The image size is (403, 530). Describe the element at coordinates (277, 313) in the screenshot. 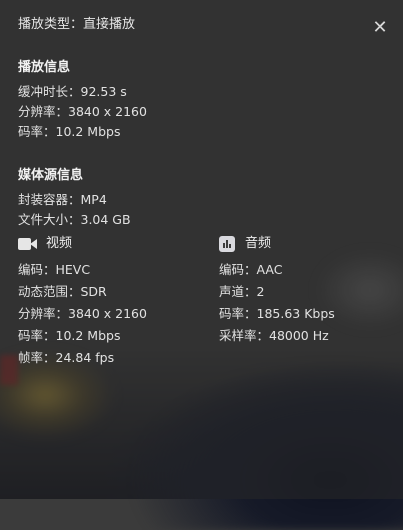

I see `audio-bitrate: 码率：185.63 Kbps` at that location.